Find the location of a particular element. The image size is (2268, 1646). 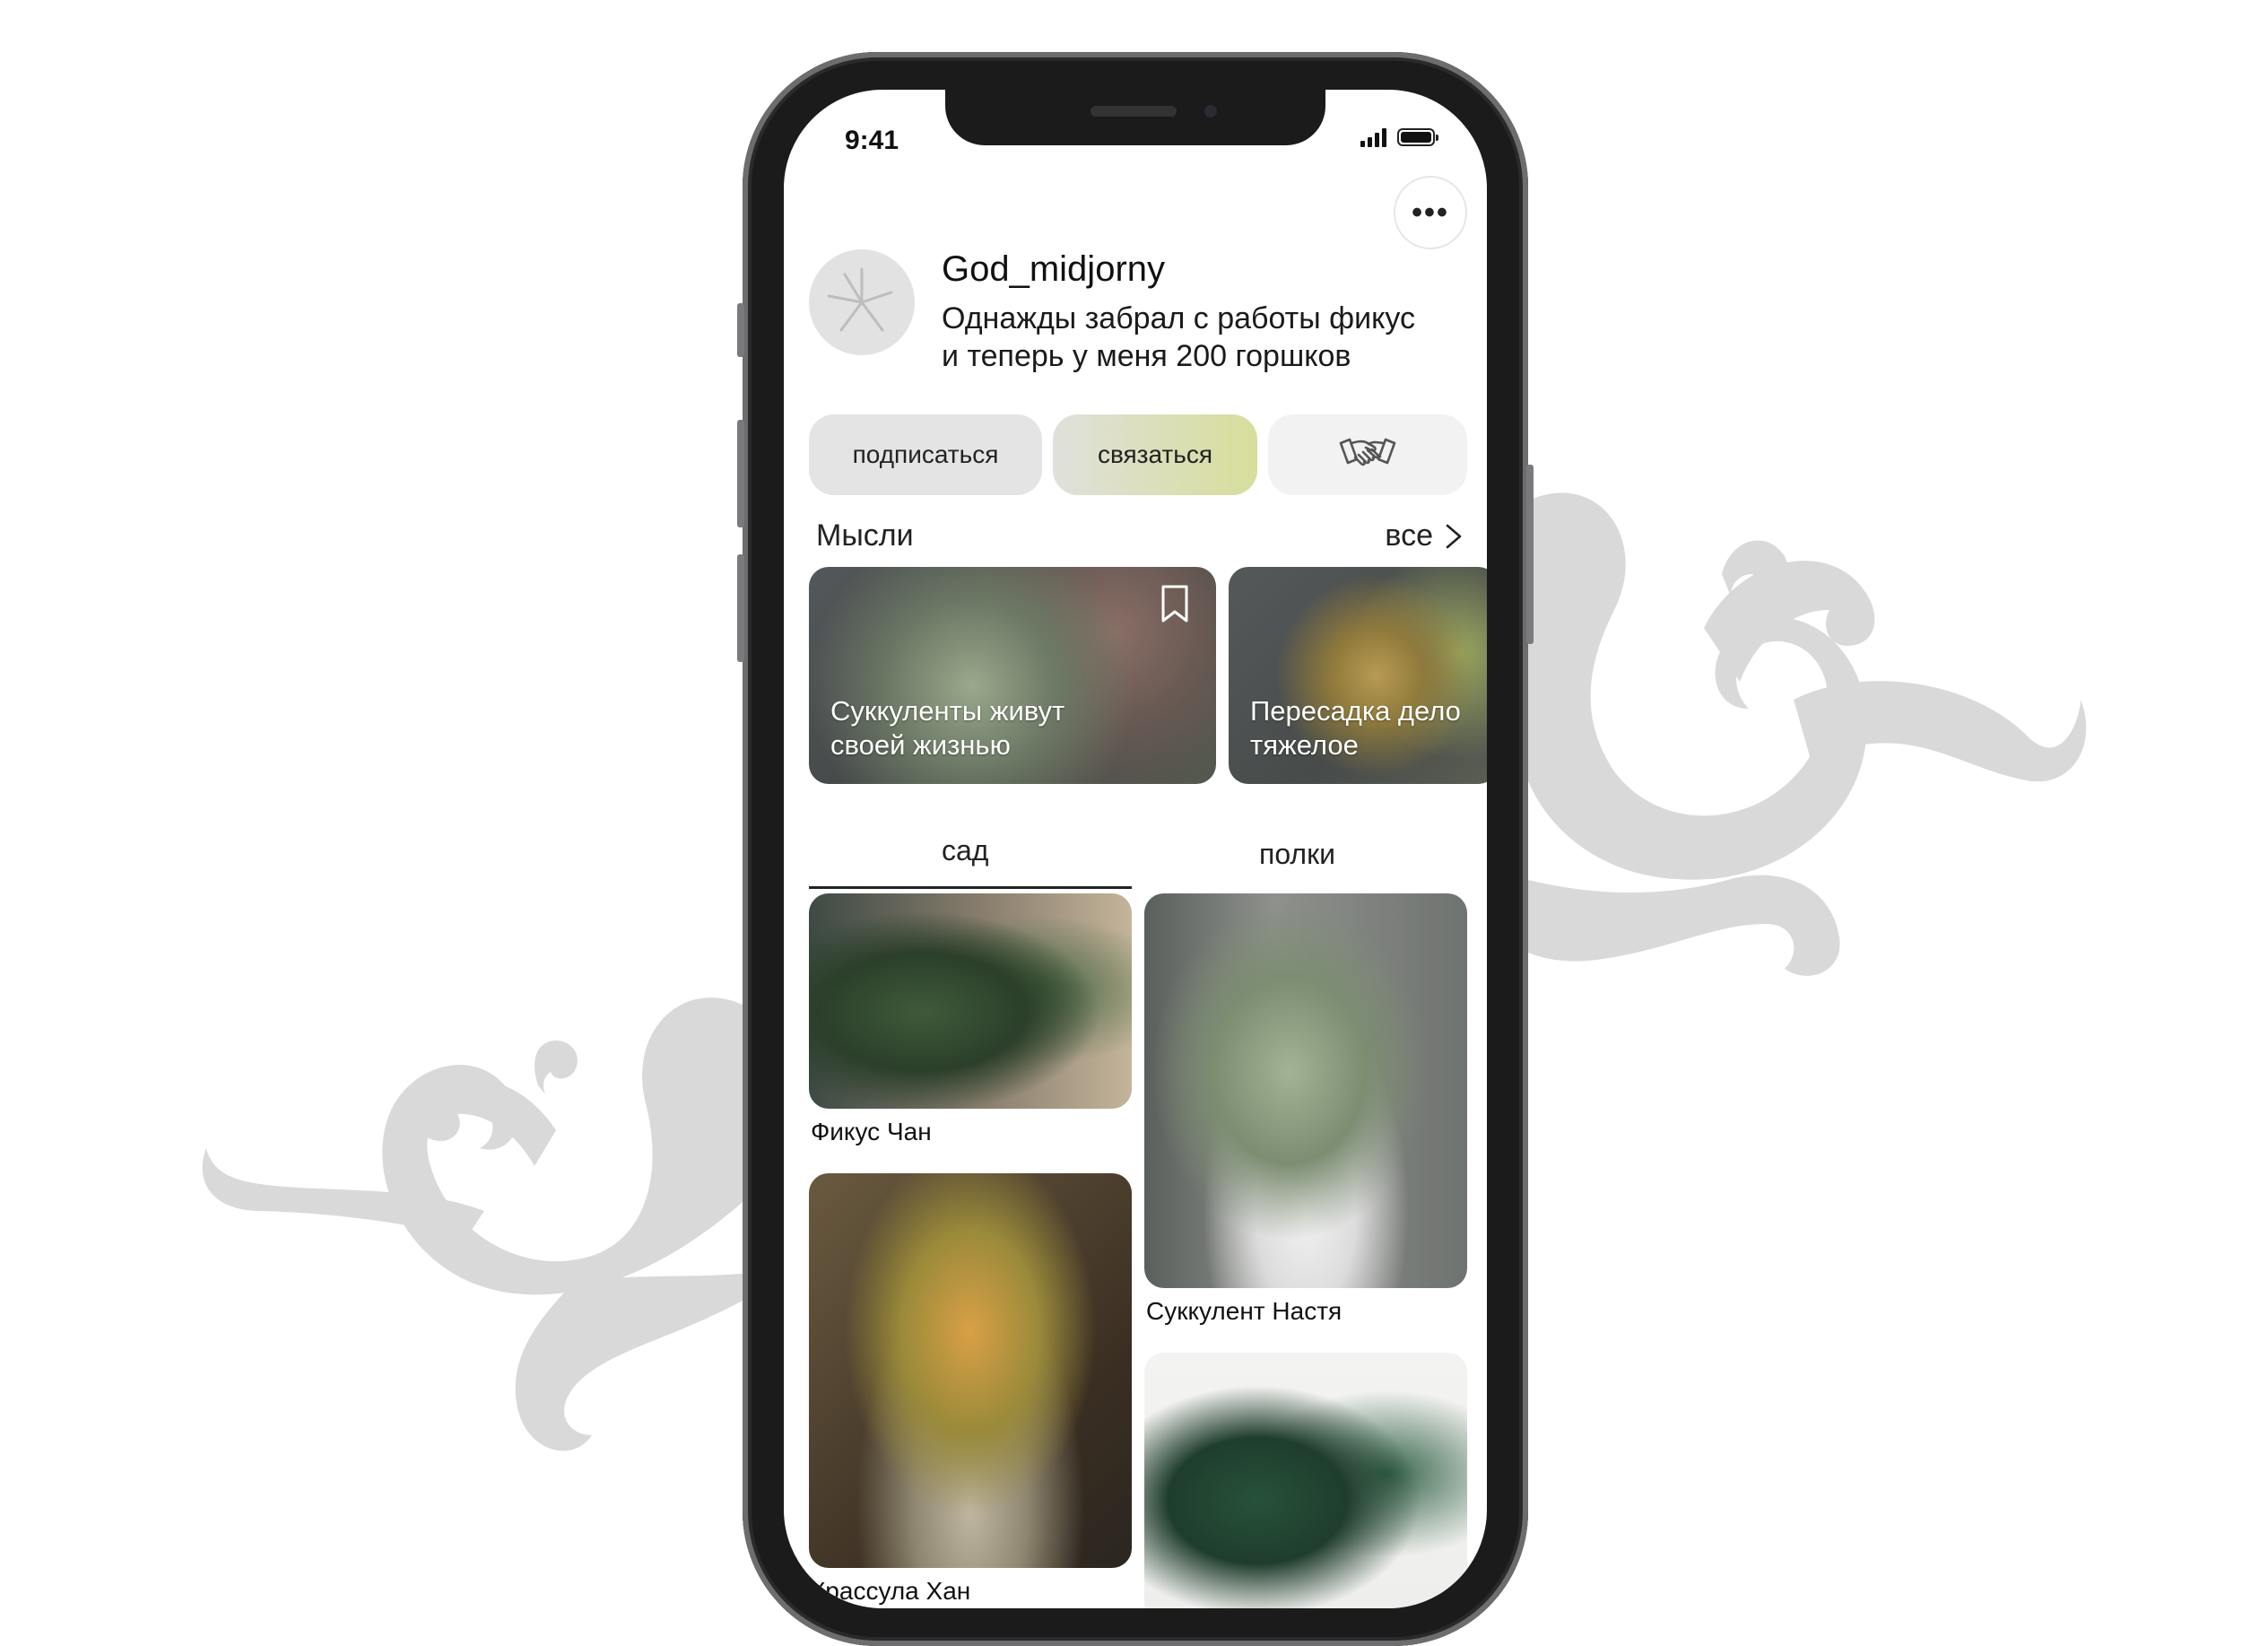

bookmark-icon is located at coordinates (1175, 603).